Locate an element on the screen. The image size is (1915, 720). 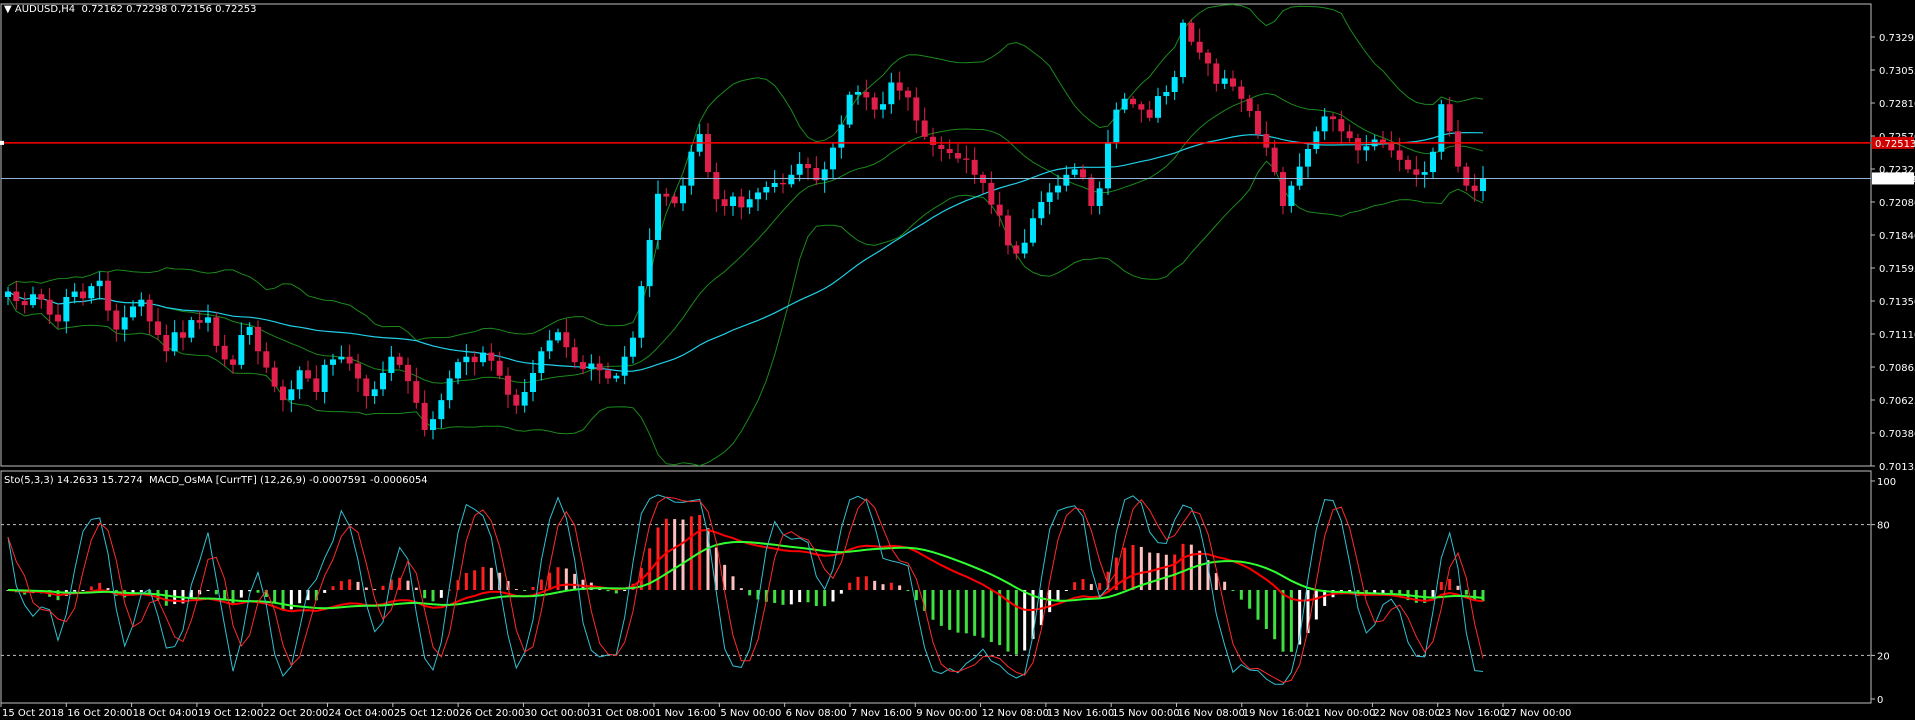
ind-tick-label: 20 is located at coordinates (1883, 656).